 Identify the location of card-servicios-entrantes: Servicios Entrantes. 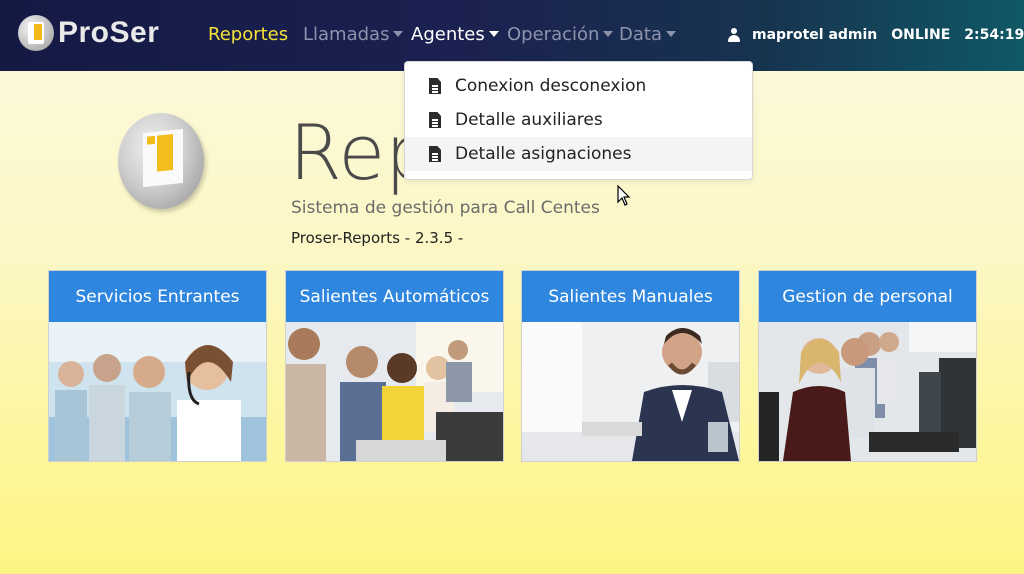
(157, 366).